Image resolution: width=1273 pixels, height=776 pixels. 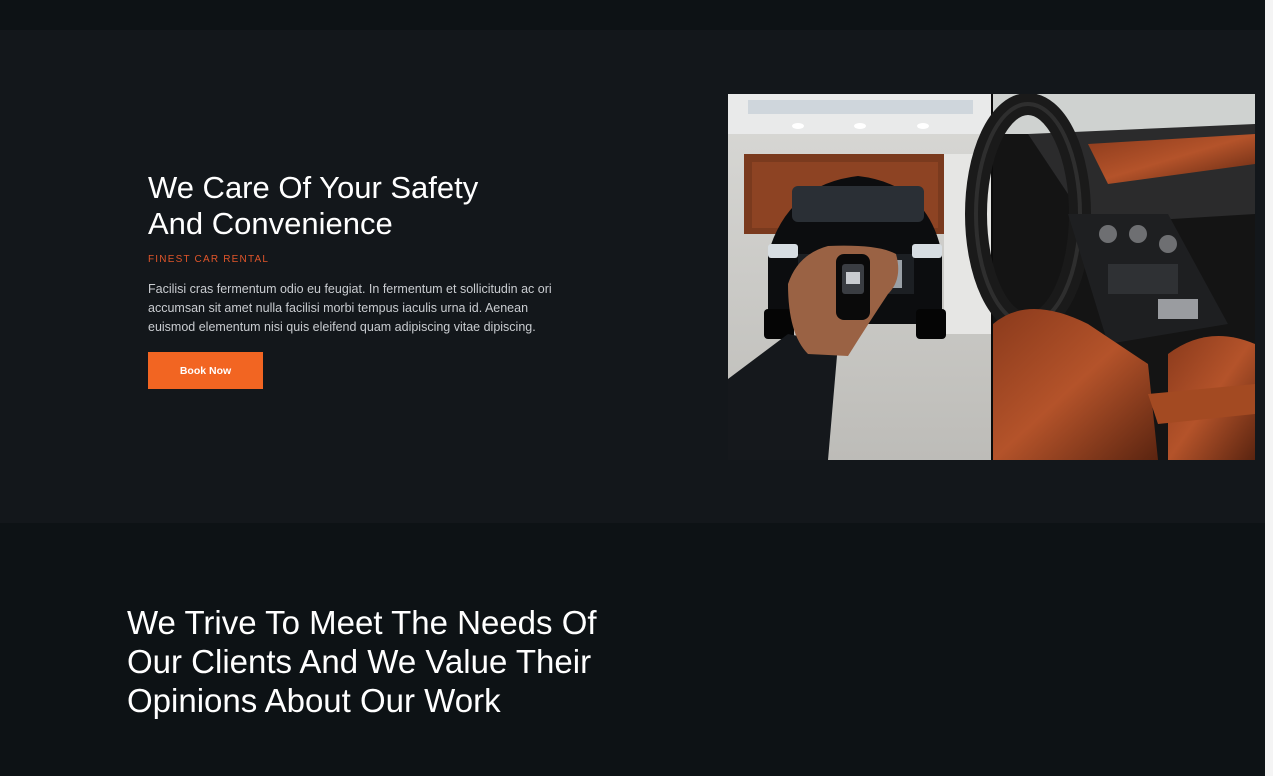 I want to click on testimonials-title-line3: Opinions About Our Work, so click(x=314, y=700).